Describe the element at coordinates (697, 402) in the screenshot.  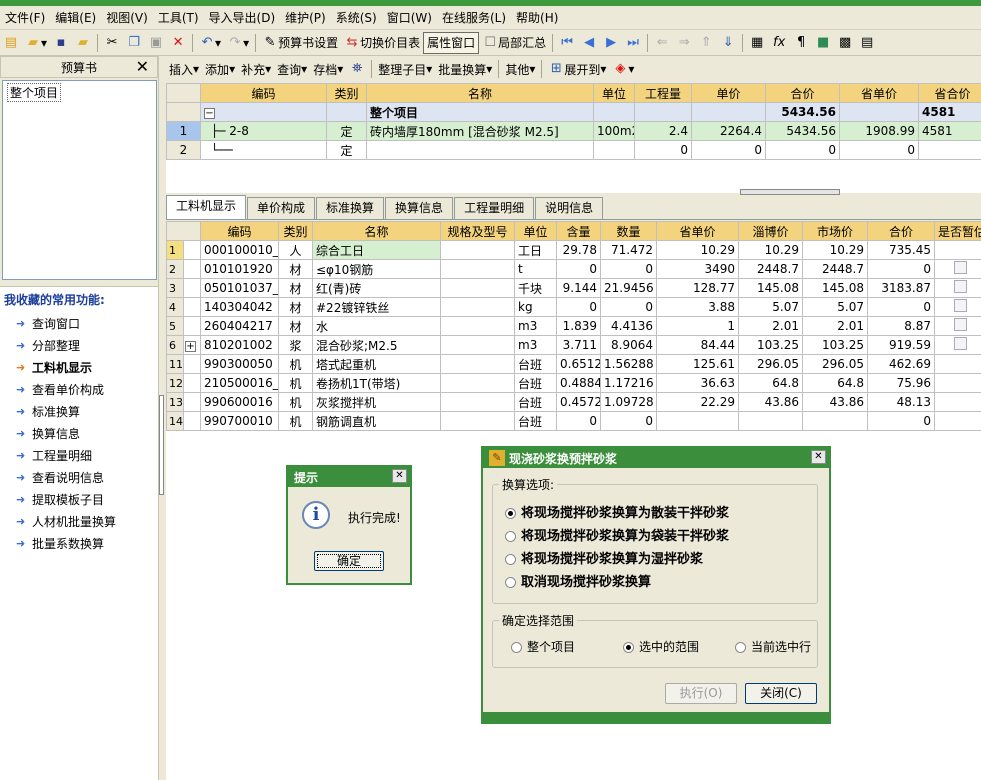
I see `cell-prov-price: 22.29` at that location.